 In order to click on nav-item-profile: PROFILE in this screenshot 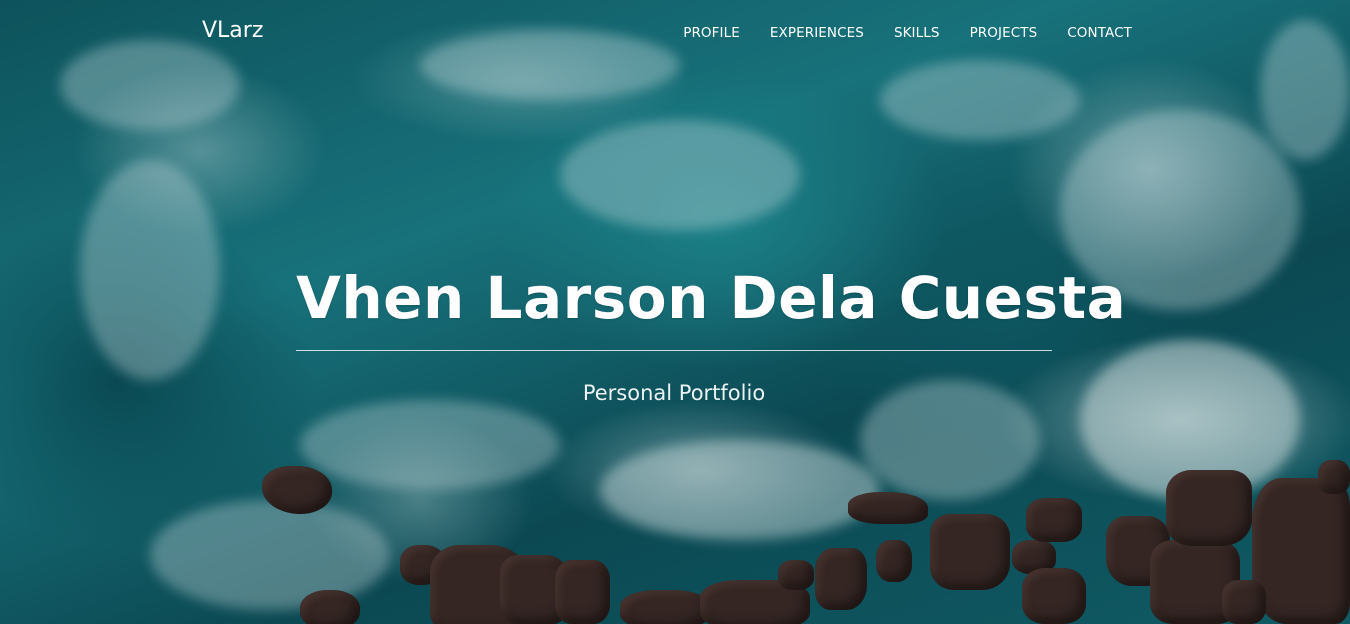, I will do `click(711, 32)`.